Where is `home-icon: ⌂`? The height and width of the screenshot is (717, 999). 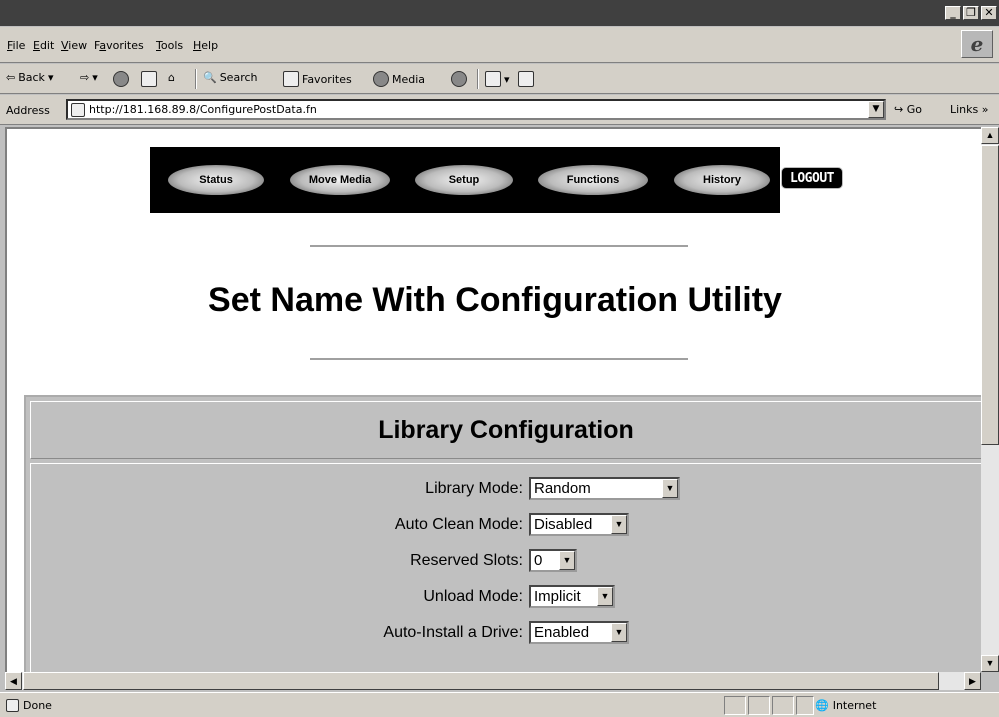
home-icon: ⌂ is located at coordinates (171, 77).